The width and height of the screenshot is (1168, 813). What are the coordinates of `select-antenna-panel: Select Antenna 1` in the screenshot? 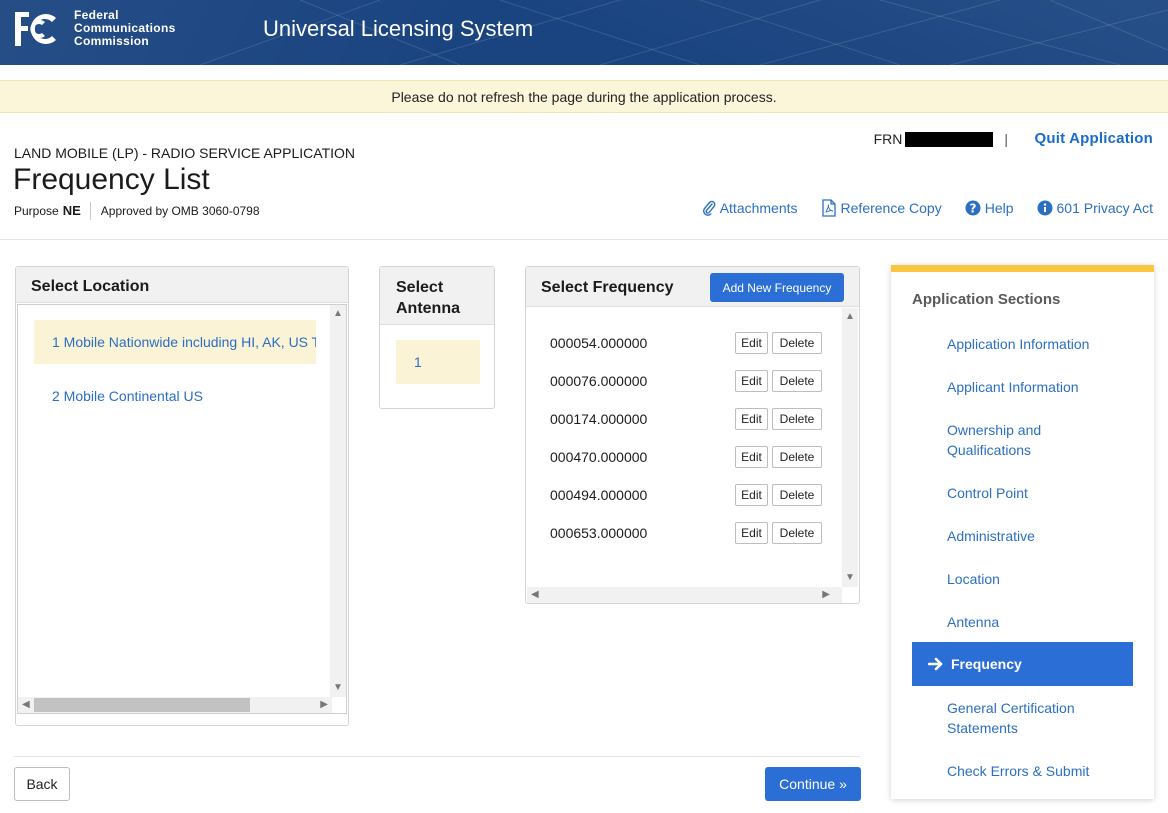 It's located at (437, 337).